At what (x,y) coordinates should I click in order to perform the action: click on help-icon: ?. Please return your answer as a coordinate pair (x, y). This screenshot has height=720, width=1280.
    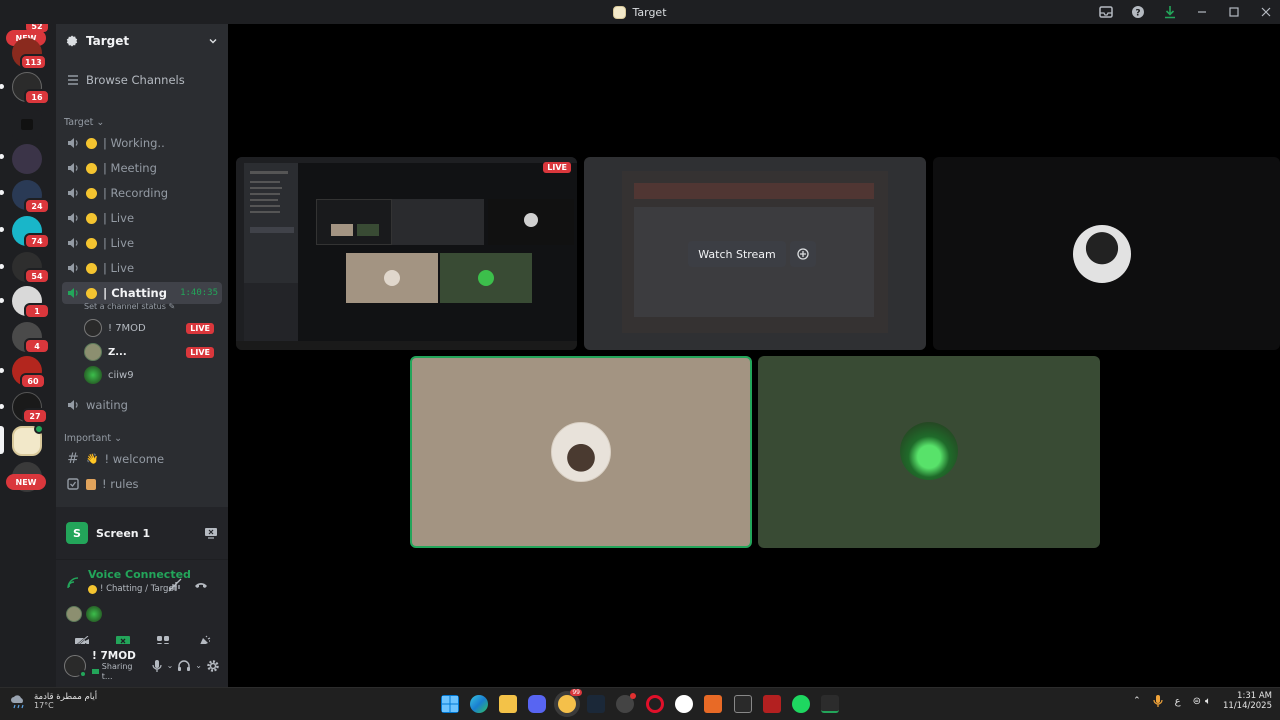
    Looking at the image, I should click on (1138, 12).